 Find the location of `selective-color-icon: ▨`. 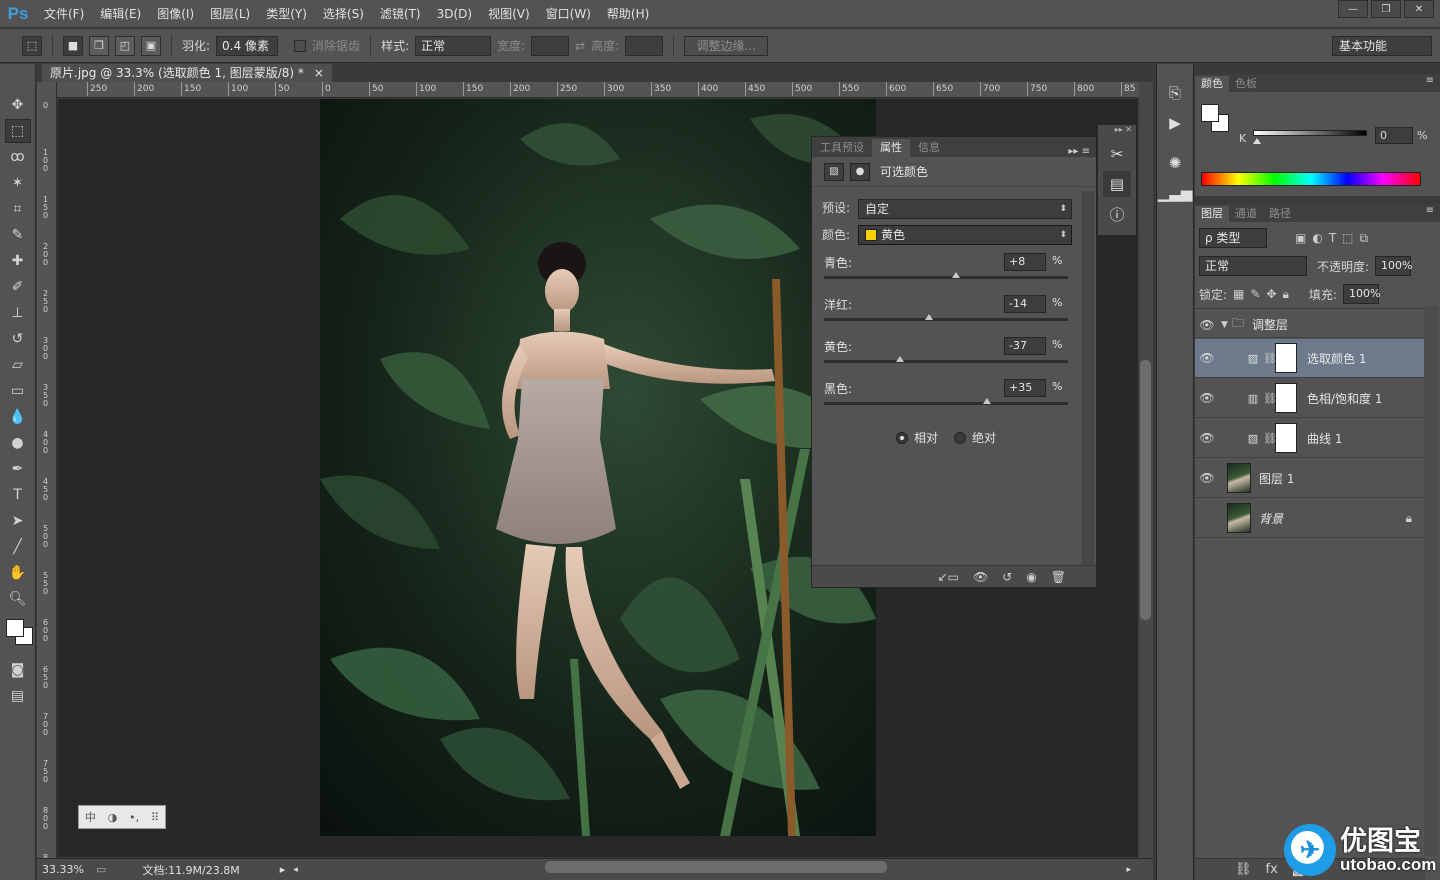

selective-color-icon: ▨ is located at coordinates (834, 171).